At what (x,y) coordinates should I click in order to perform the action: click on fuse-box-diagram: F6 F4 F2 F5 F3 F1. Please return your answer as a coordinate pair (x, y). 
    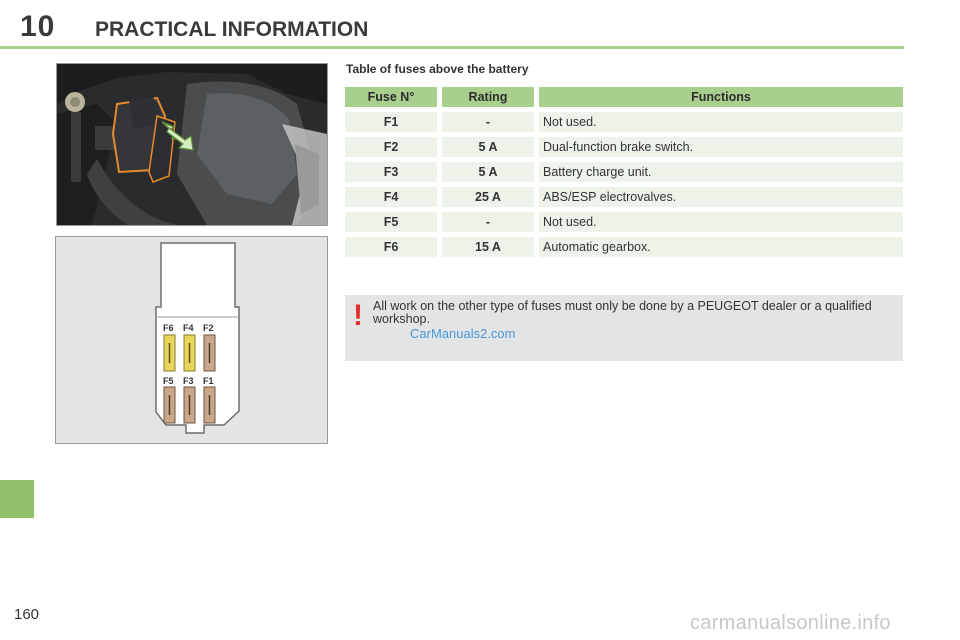
    Looking at the image, I should click on (191, 340).